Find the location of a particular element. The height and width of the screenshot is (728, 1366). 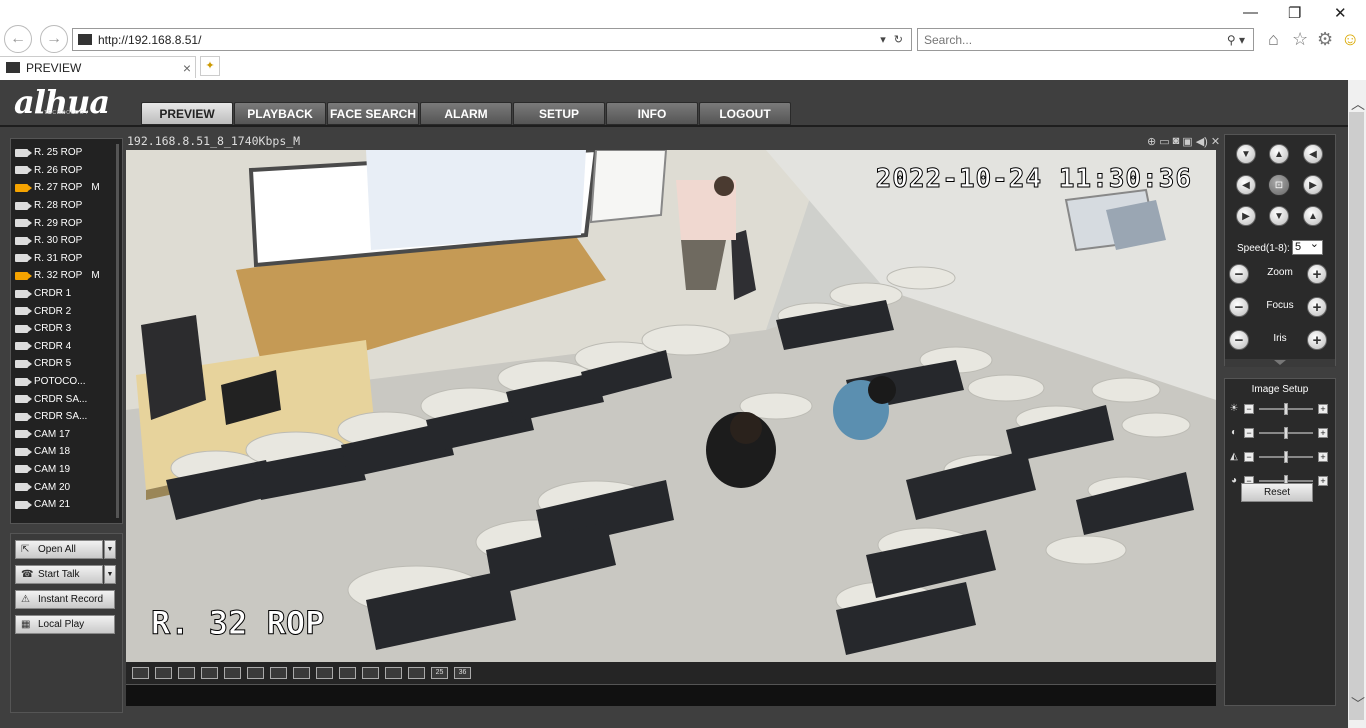

saturation-slider is located at coordinates (1286, 457).